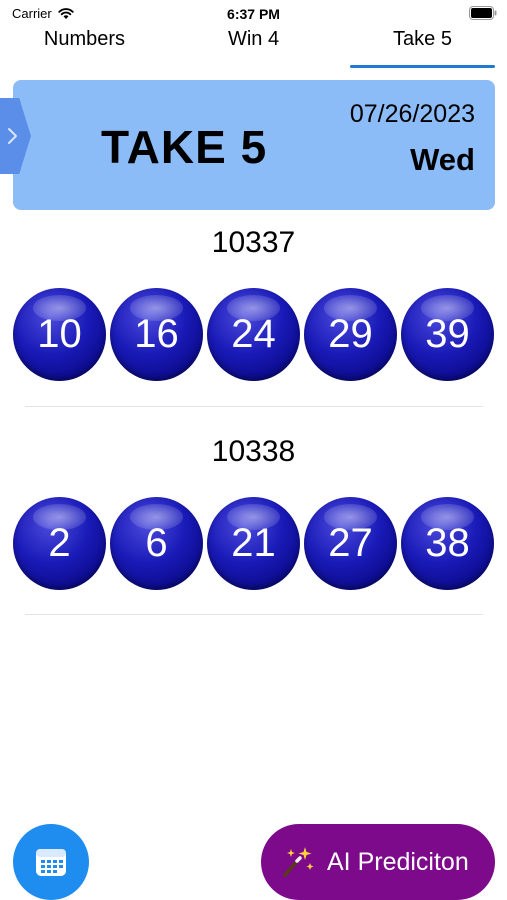 The height and width of the screenshot is (900, 507). What do you see at coordinates (253, 451) in the screenshot?
I see `draw-number: 10338` at bounding box center [253, 451].